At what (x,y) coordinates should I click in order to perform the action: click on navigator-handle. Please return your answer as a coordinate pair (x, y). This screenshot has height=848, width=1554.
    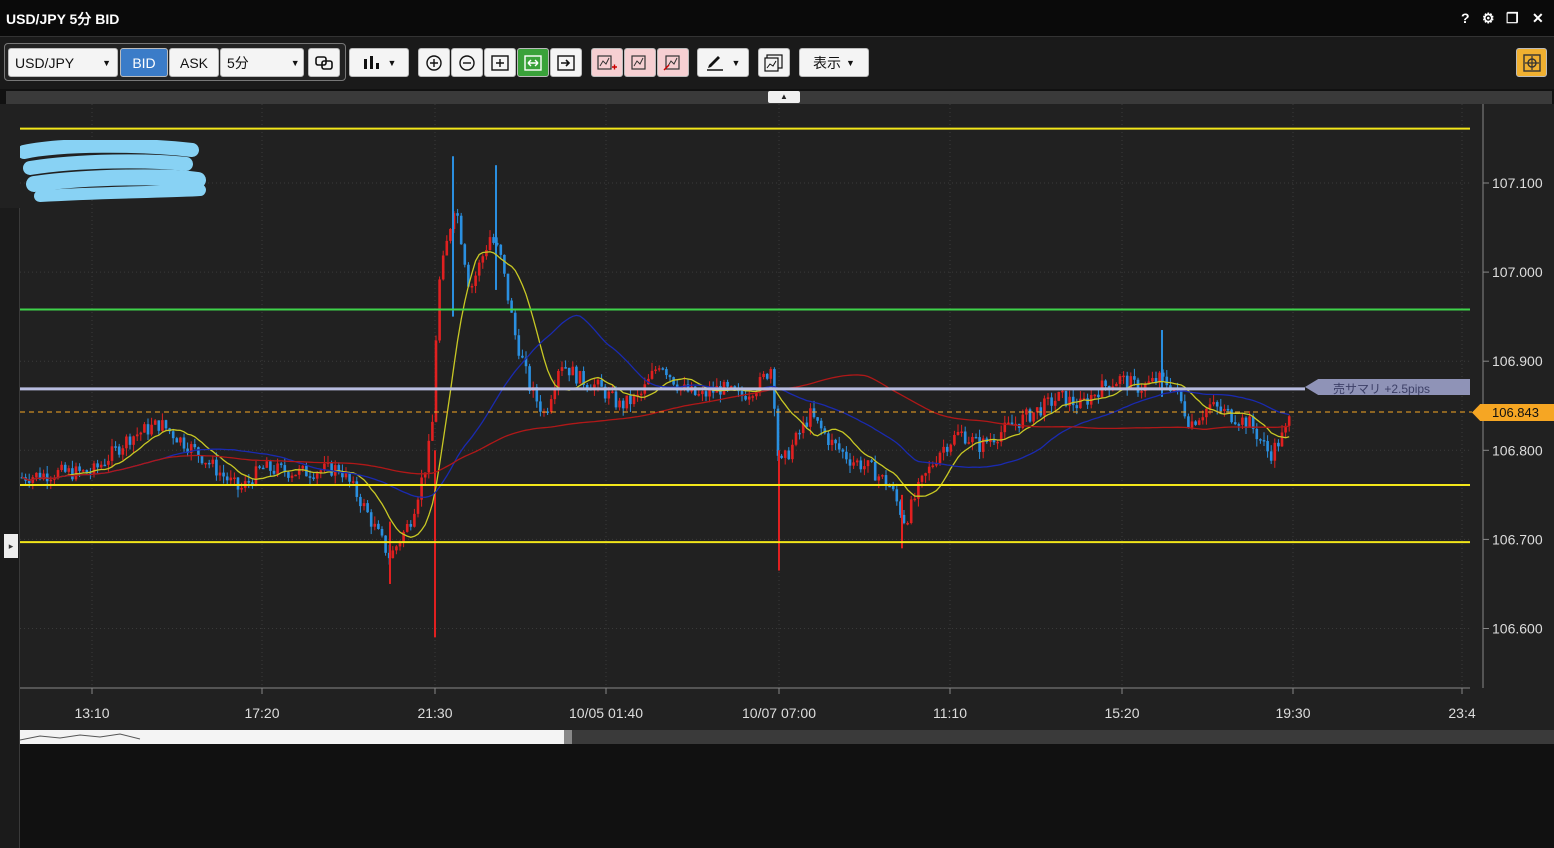
    Looking at the image, I should click on (568, 737).